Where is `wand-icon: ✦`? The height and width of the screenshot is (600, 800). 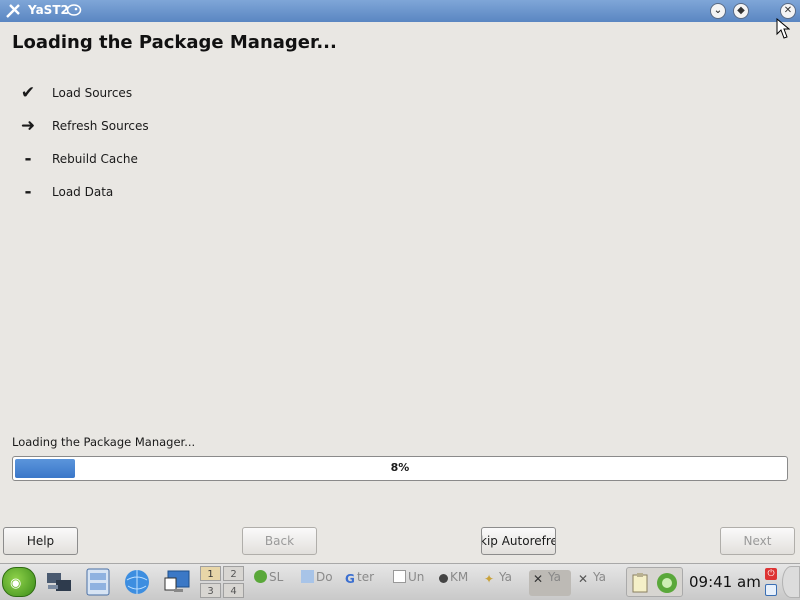 wand-icon: ✦ is located at coordinates (489, 579).